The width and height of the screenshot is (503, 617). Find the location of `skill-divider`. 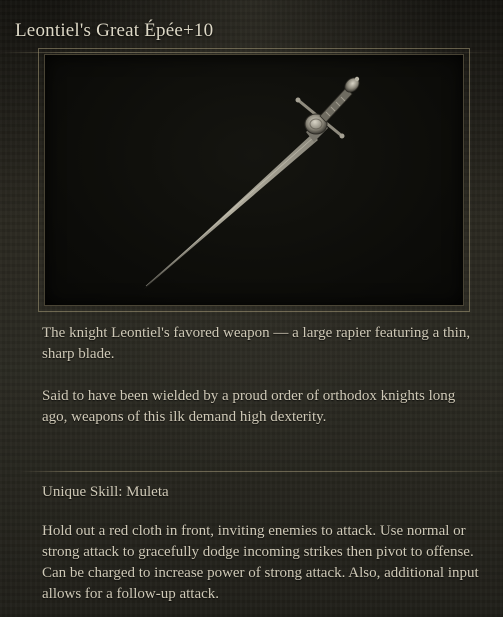

skill-divider is located at coordinates (261, 471).